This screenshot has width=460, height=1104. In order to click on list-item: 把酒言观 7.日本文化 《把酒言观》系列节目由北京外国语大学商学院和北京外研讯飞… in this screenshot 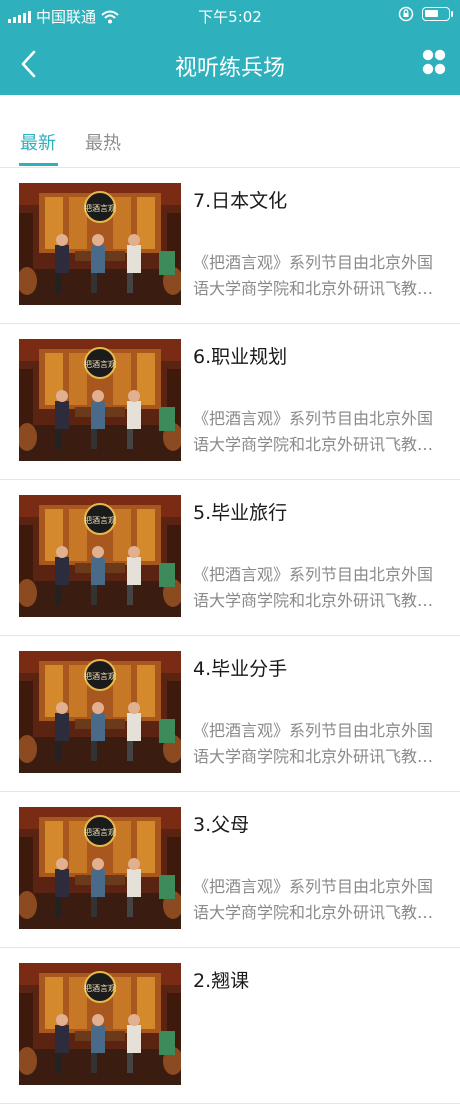, I will do `click(230, 246)`.